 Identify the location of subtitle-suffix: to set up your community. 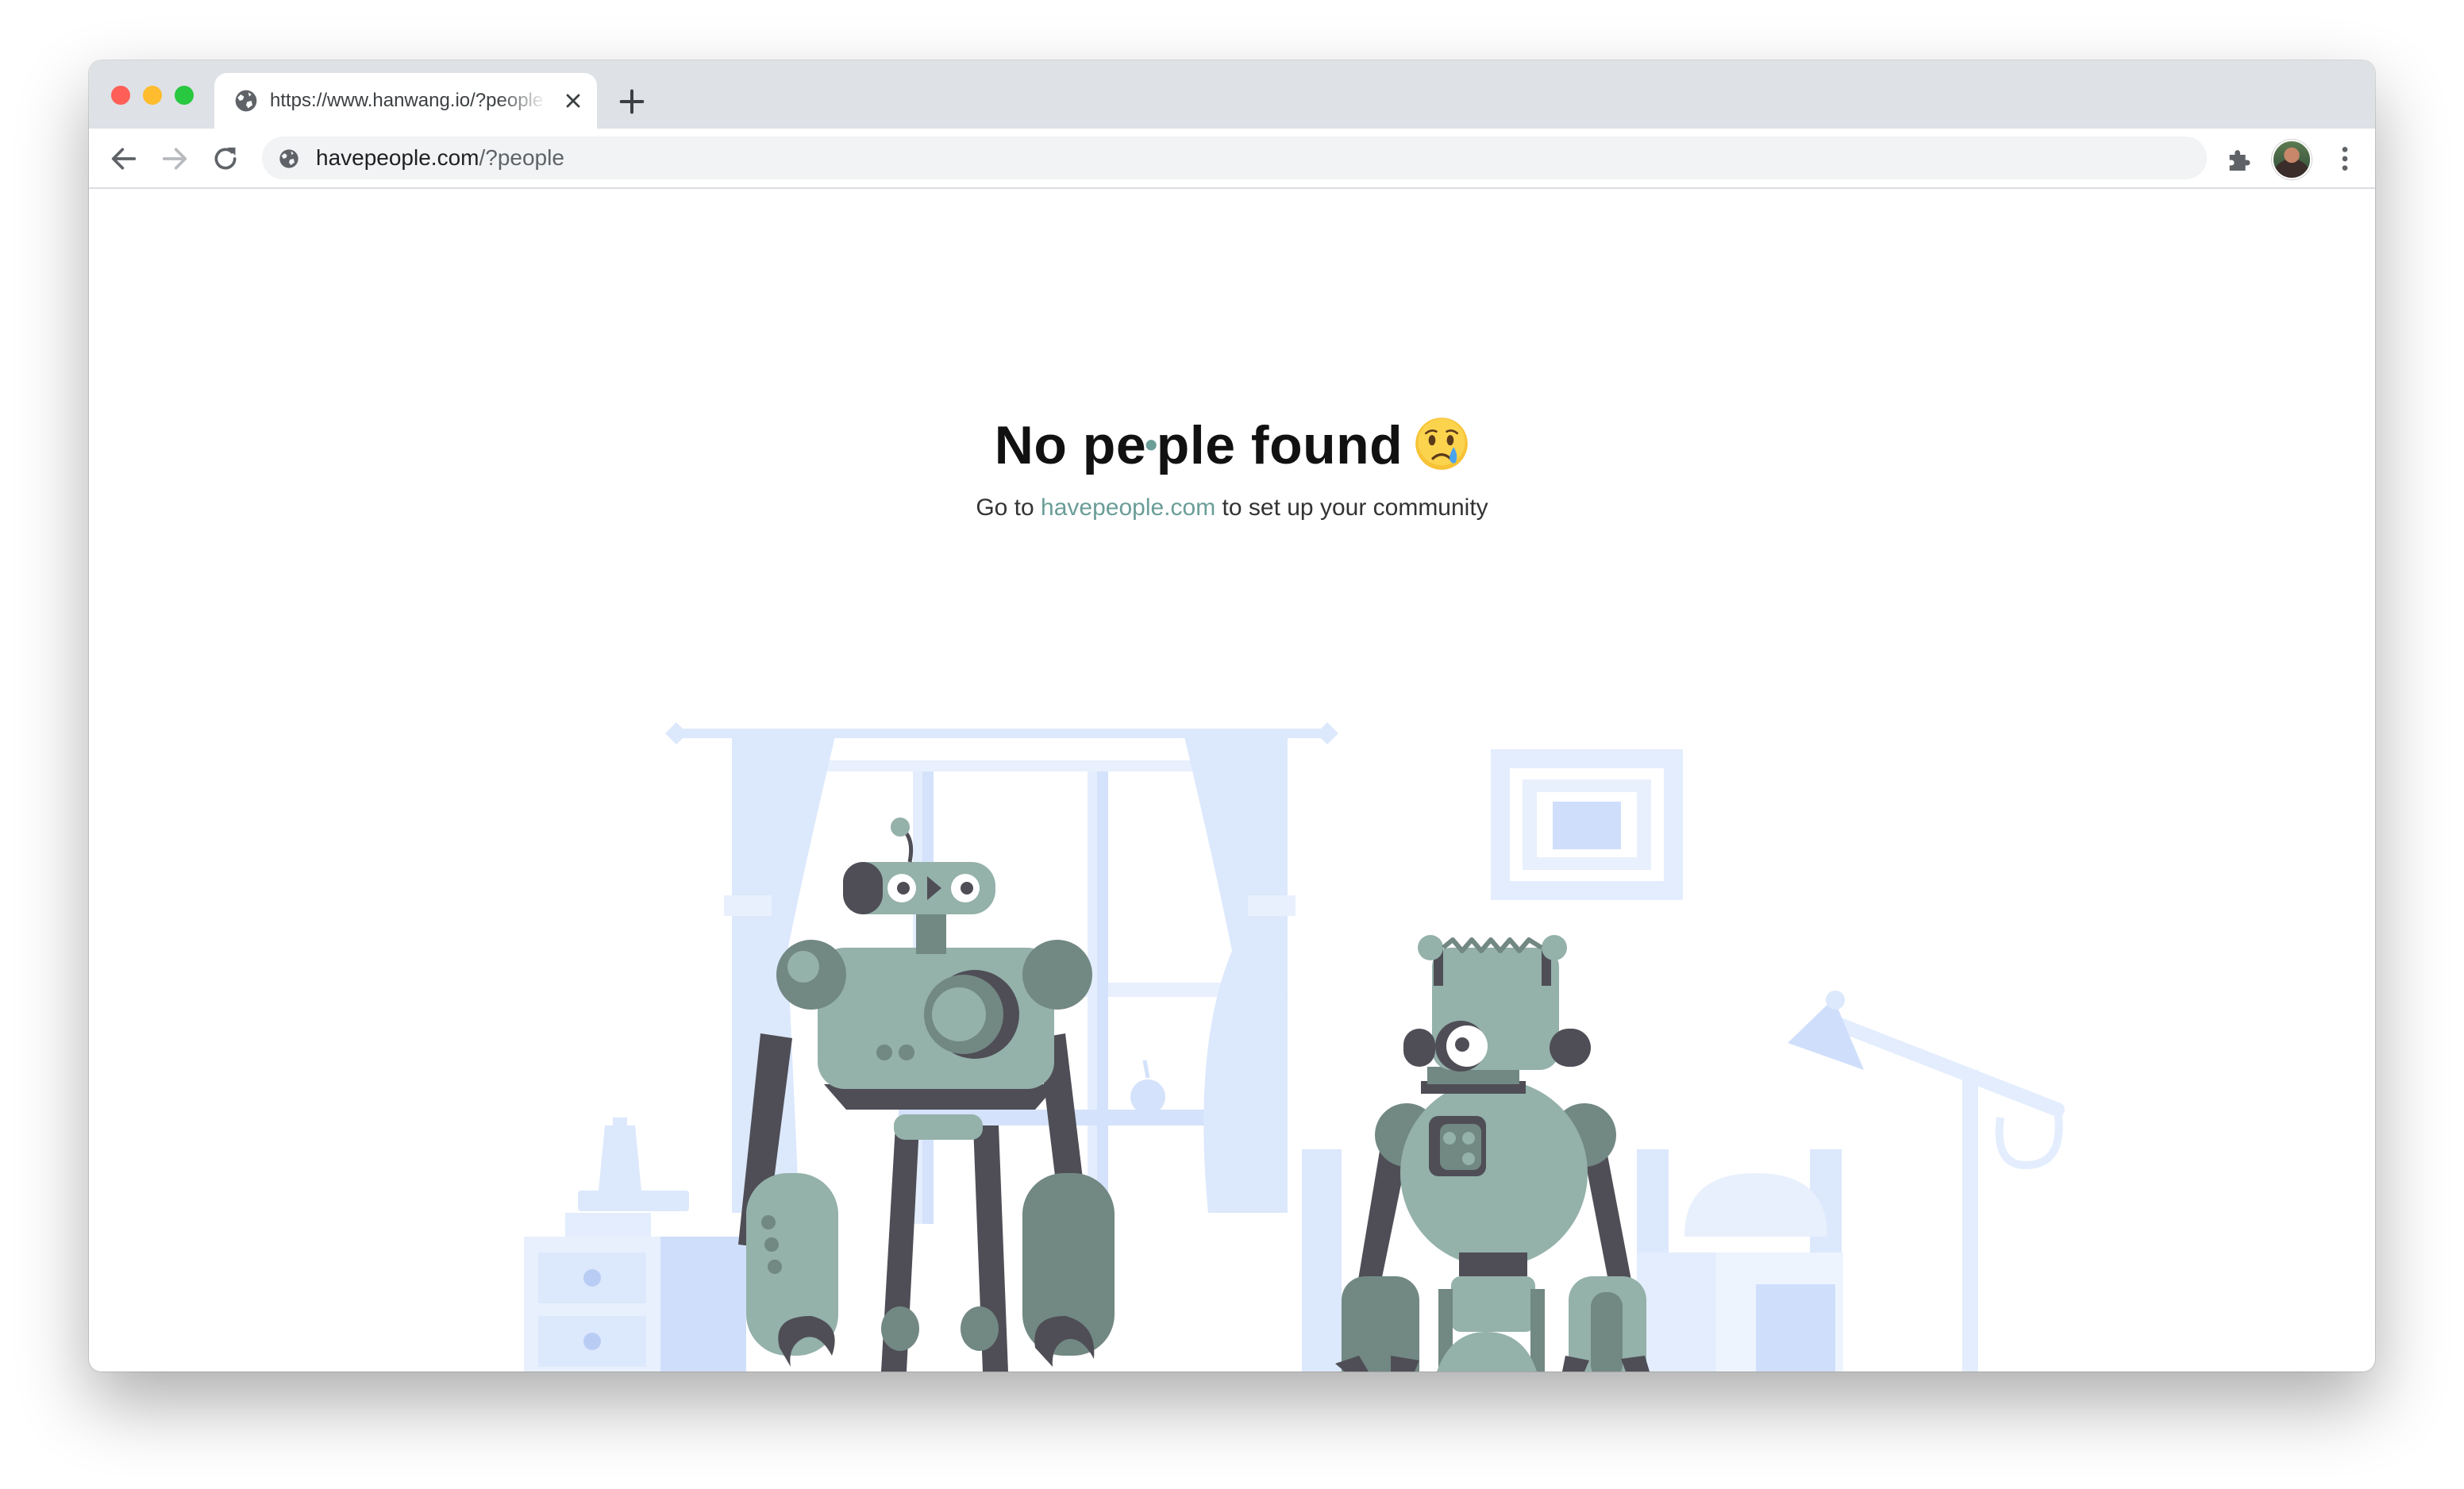
(1355, 508).